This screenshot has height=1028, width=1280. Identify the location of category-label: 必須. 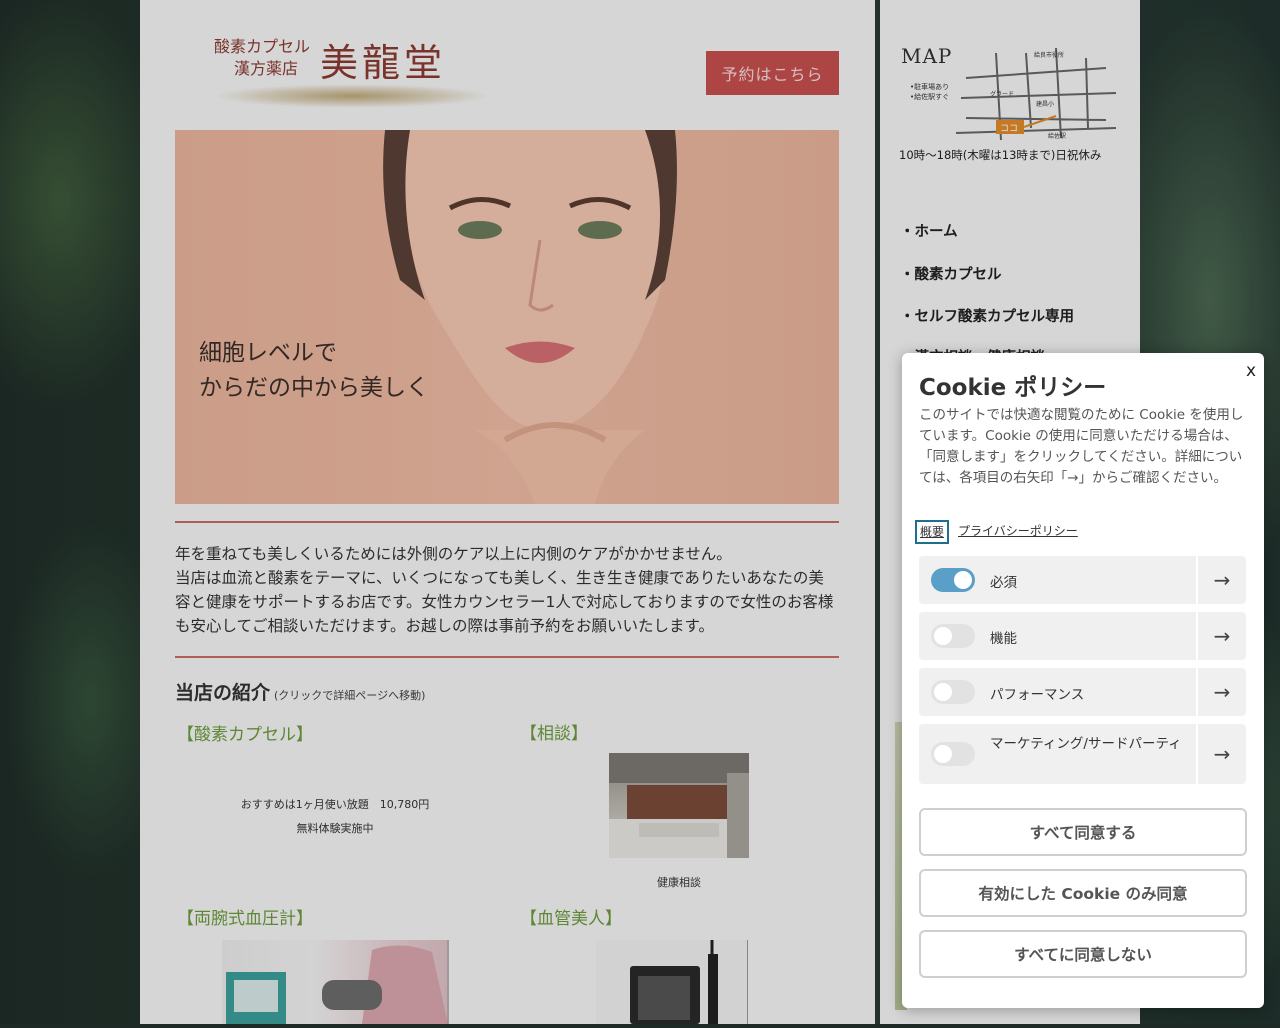
(1003, 583).